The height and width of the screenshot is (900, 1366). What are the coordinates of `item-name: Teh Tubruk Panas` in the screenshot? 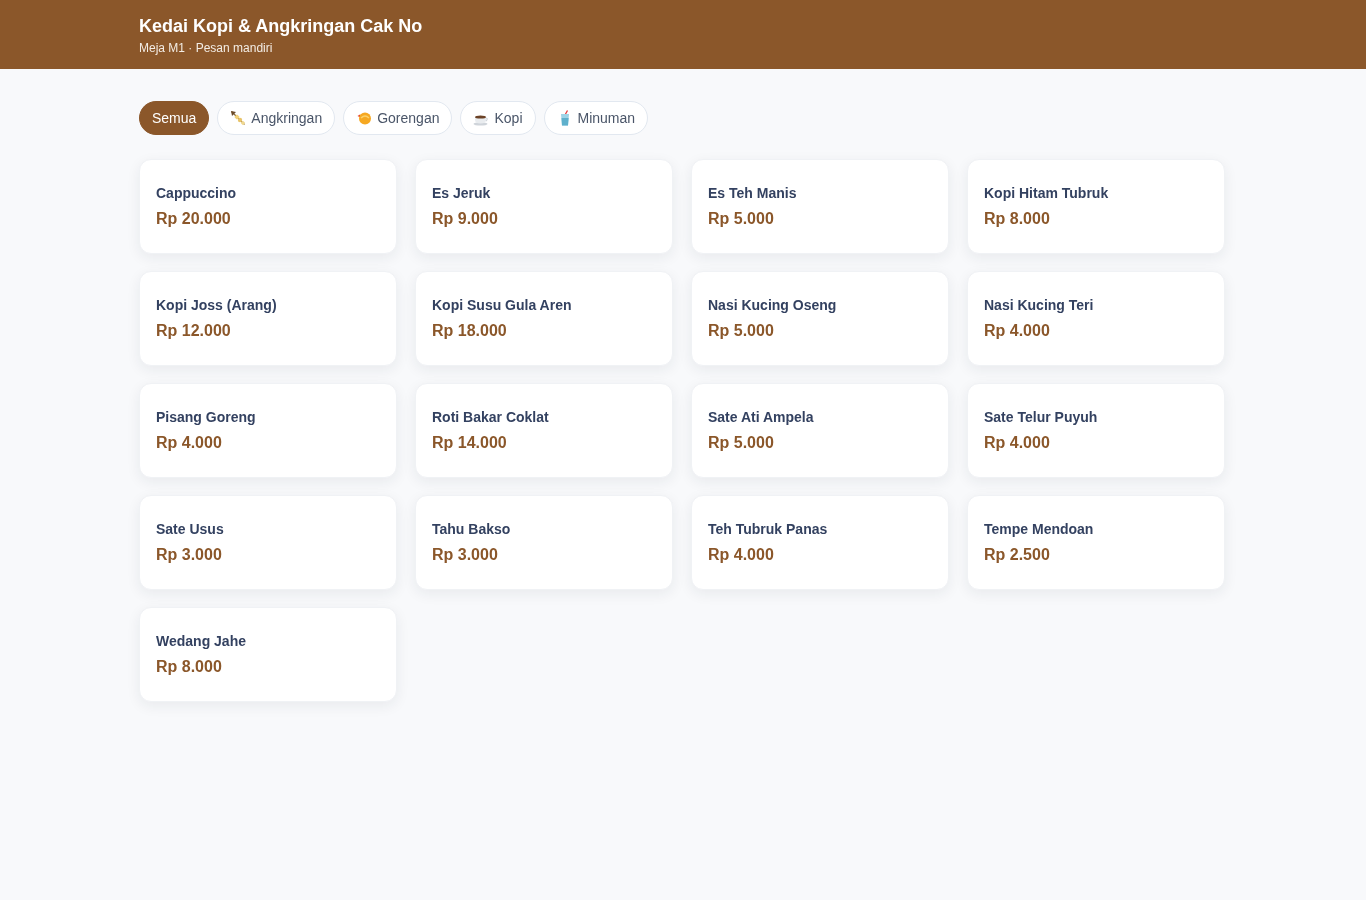 It's located at (768, 529).